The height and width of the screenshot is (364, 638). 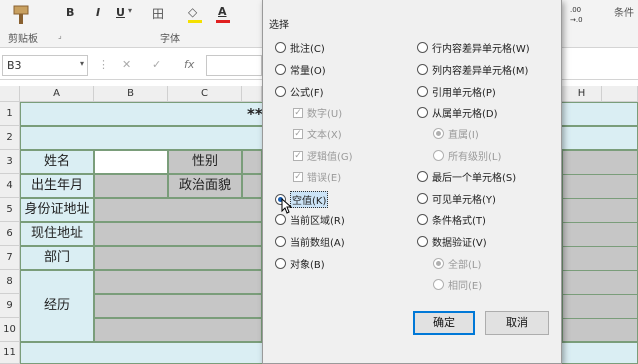 What do you see at coordinates (452, 241) in the screenshot?
I see `option-data-validation: 数据验证(V)` at bounding box center [452, 241].